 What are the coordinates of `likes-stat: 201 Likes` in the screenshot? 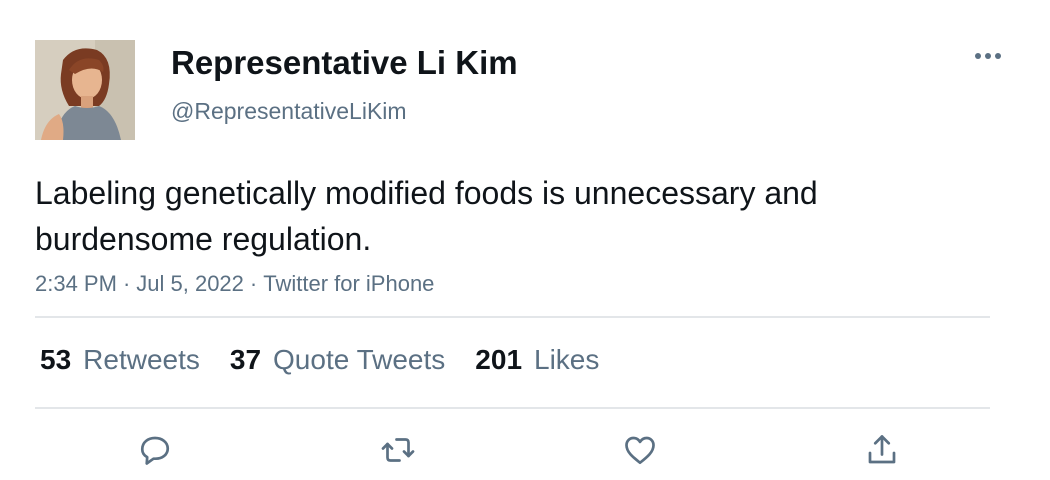 It's located at (537, 360).